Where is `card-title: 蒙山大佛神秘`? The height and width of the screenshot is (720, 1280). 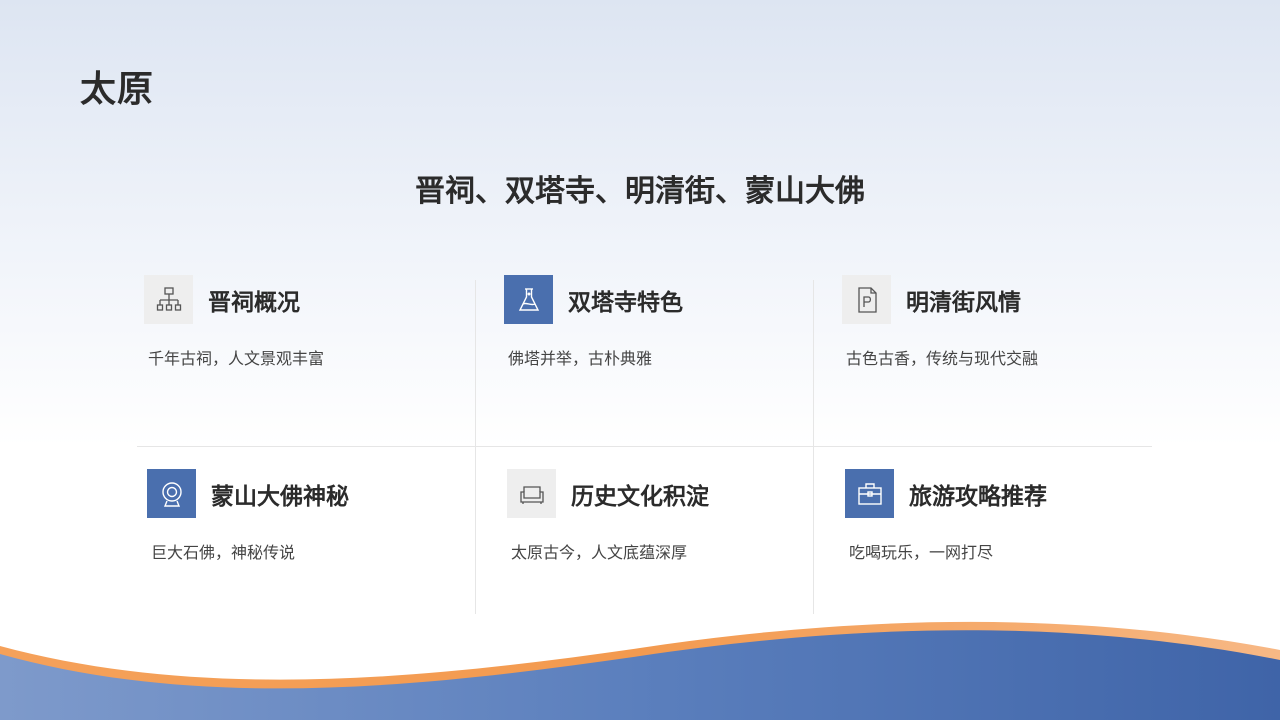 card-title: 蒙山大佛神秘 is located at coordinates (280, 497).